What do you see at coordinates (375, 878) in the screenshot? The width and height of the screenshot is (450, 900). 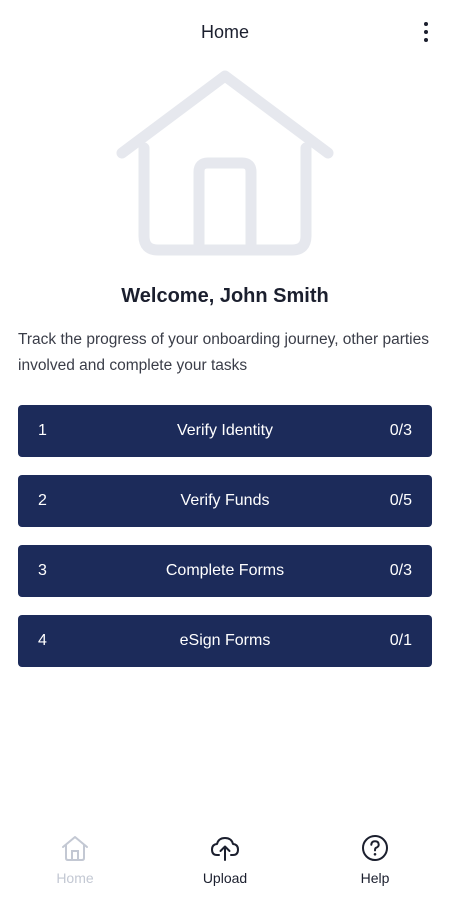 I see `nav-help-label: Help` at bounding box center [375, 878].